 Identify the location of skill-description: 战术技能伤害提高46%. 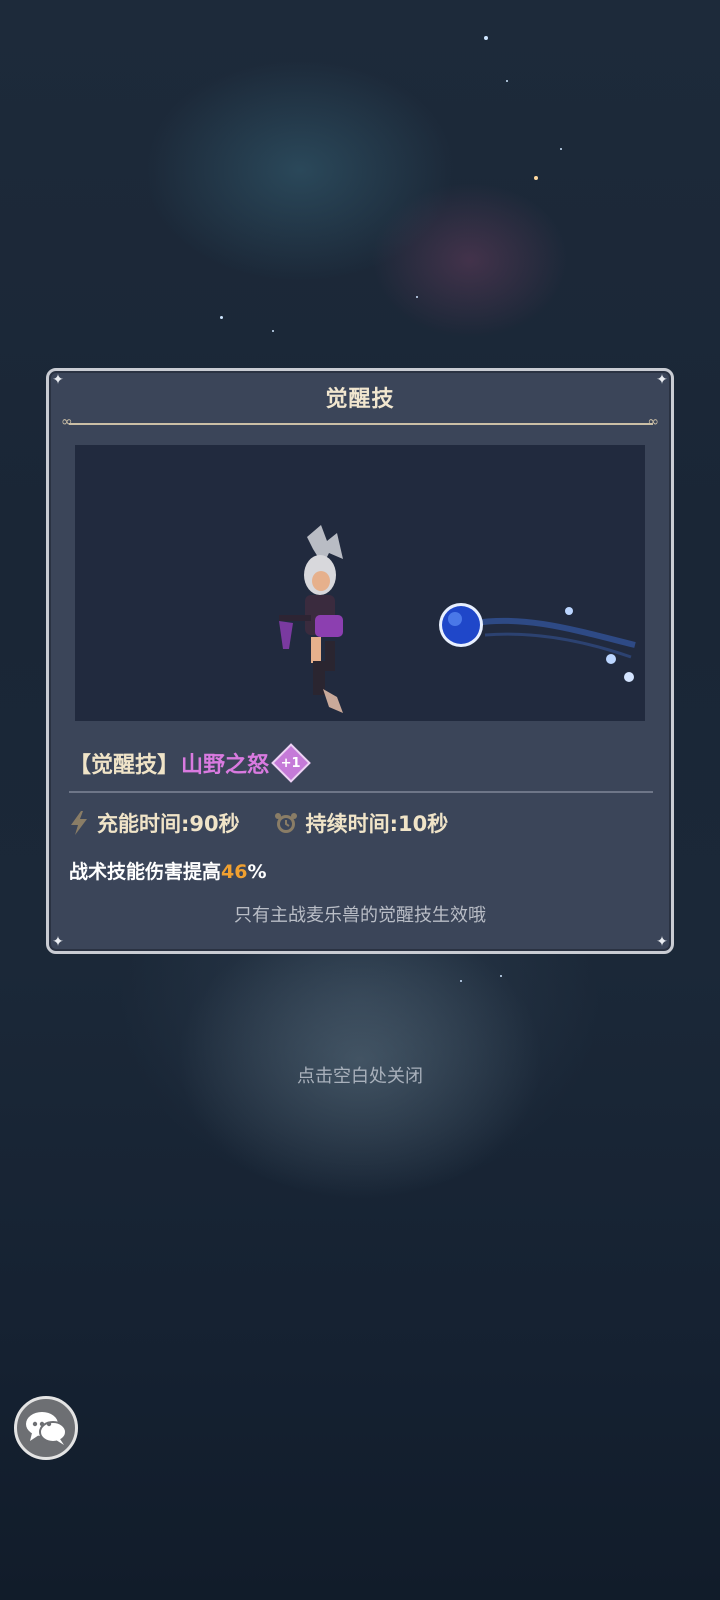
(168, 870).